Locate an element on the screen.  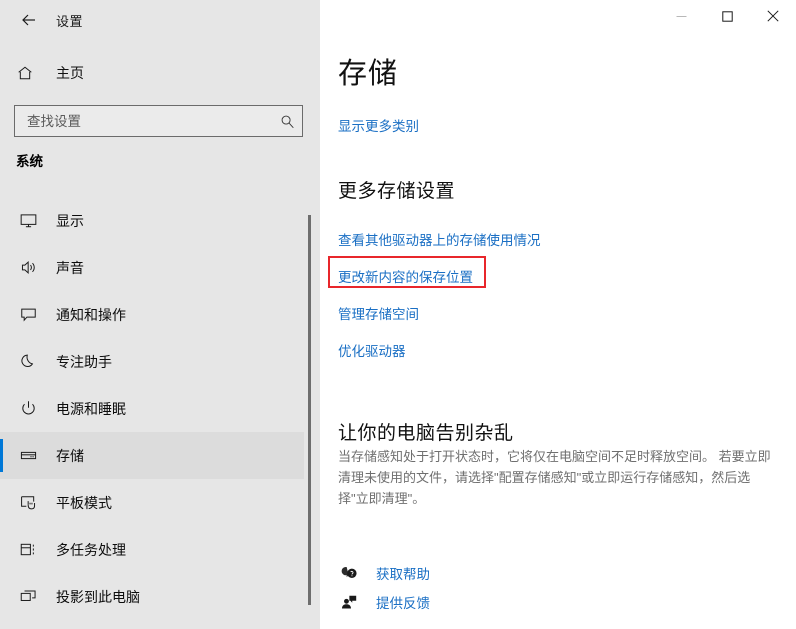
sidebar-item-label: 专注助手 is located at coordinates (84, 361).